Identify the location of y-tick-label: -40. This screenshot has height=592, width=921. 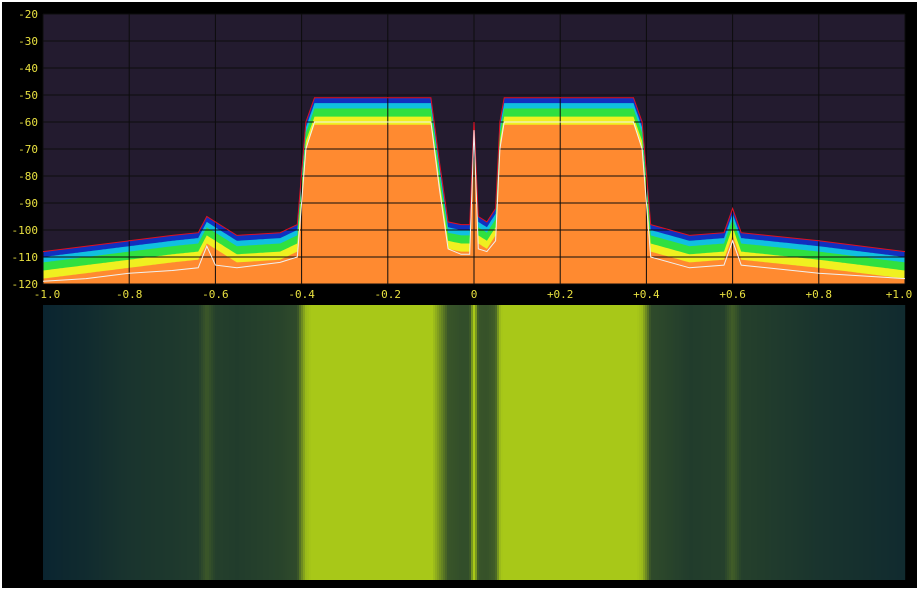
(28, 68).